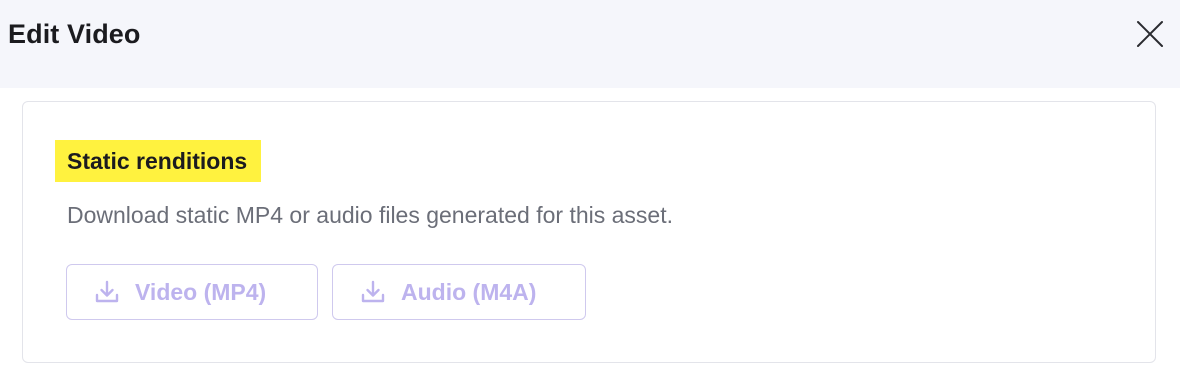 The height and width of the screenshot is (376, 1180). What do you see at coordinates (469, 291) in the screenshot?
I see `download-audio-label: Audio (M4A)` at bounding box center [469, 291].